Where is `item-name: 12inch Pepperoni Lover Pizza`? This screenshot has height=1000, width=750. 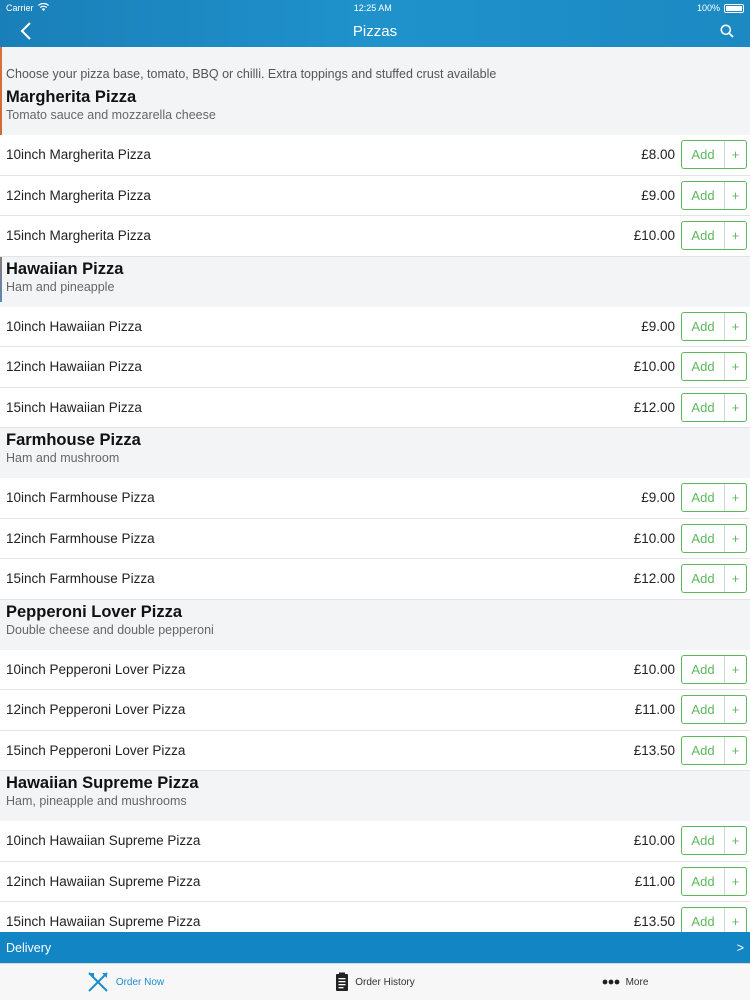
item-name: 12inch Pepperoni Lover Pizza is located at coordinates (96, 710).